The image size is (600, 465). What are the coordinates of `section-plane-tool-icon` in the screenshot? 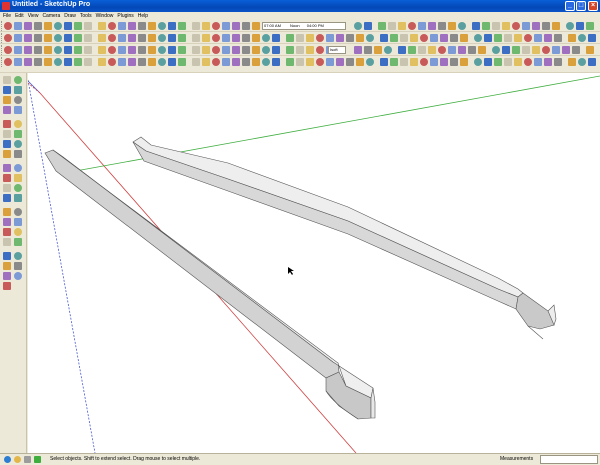 It's located at (18, 242).